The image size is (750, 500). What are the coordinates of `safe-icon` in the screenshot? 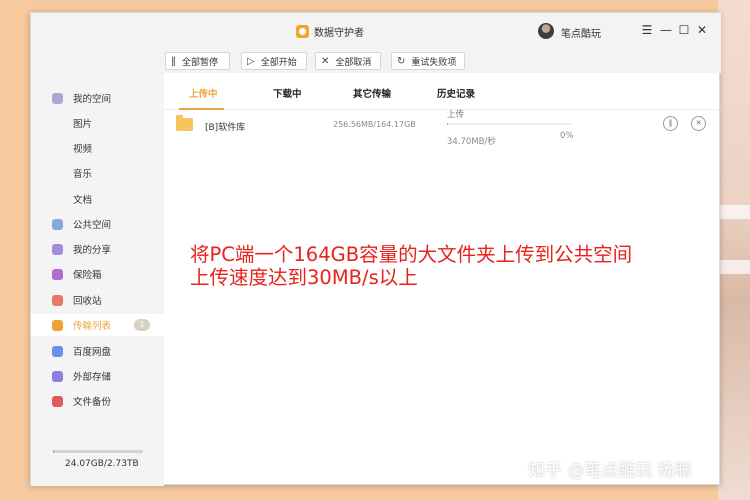 It's located at (57, 274).